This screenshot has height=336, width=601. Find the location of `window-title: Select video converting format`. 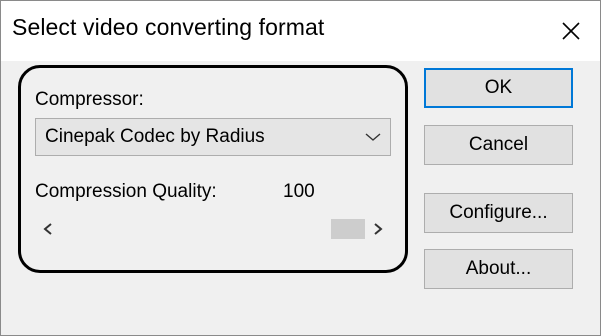

window-title: Select video converting format is located at coordinates (168, 27).